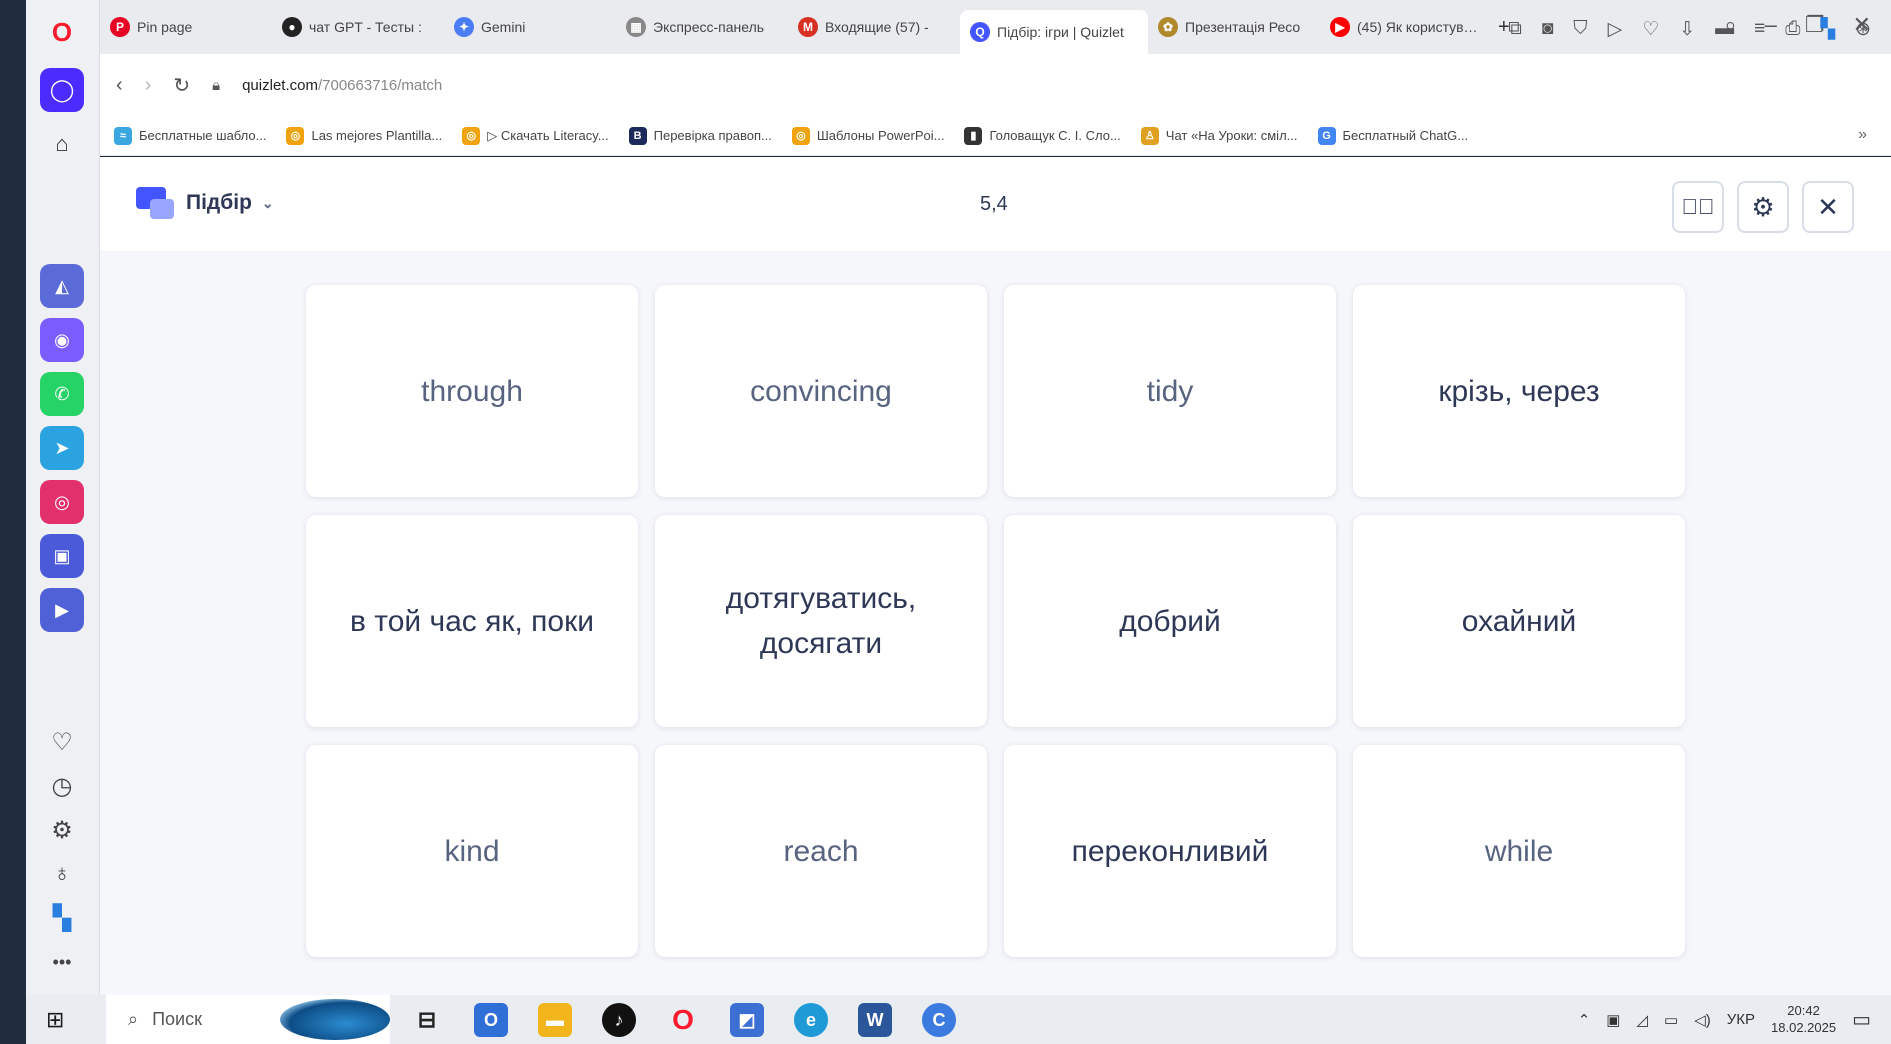 The width and height of the screenshot is (1891, 1044). I want to click on tab-0: P Pin page, so click(186, 27).